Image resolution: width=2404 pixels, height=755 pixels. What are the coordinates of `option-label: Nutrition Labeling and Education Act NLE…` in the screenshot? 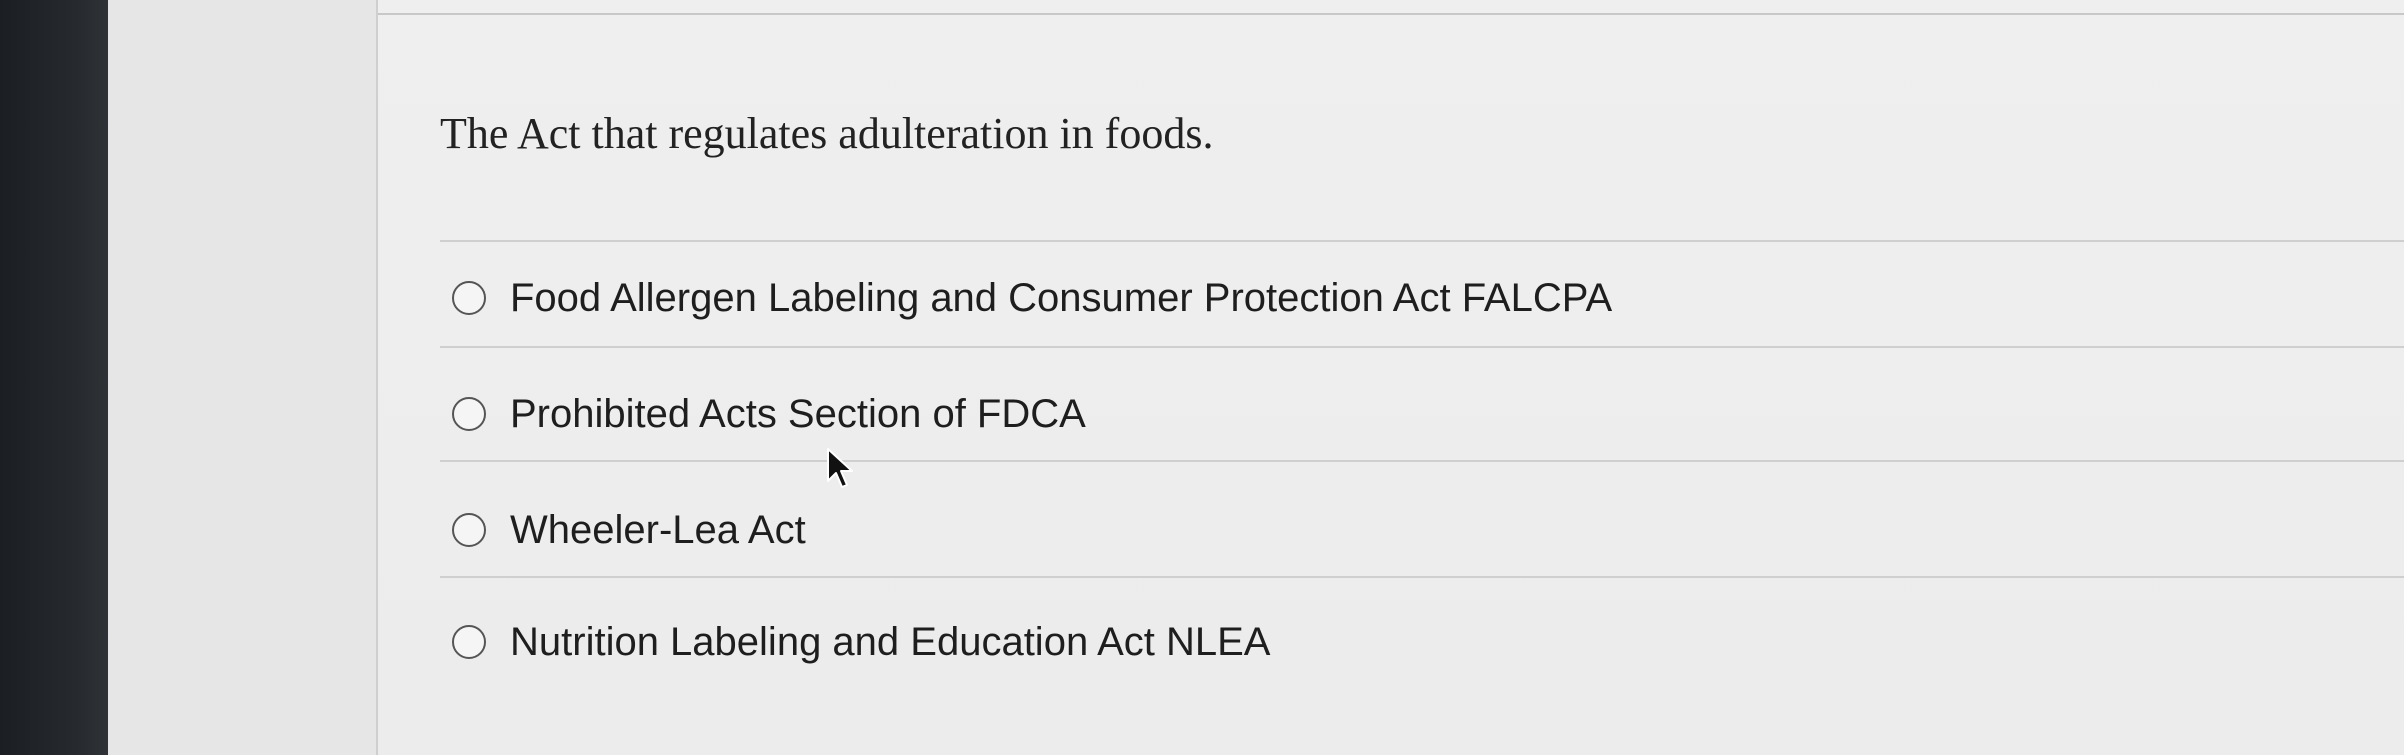 It's located at (890, 641).